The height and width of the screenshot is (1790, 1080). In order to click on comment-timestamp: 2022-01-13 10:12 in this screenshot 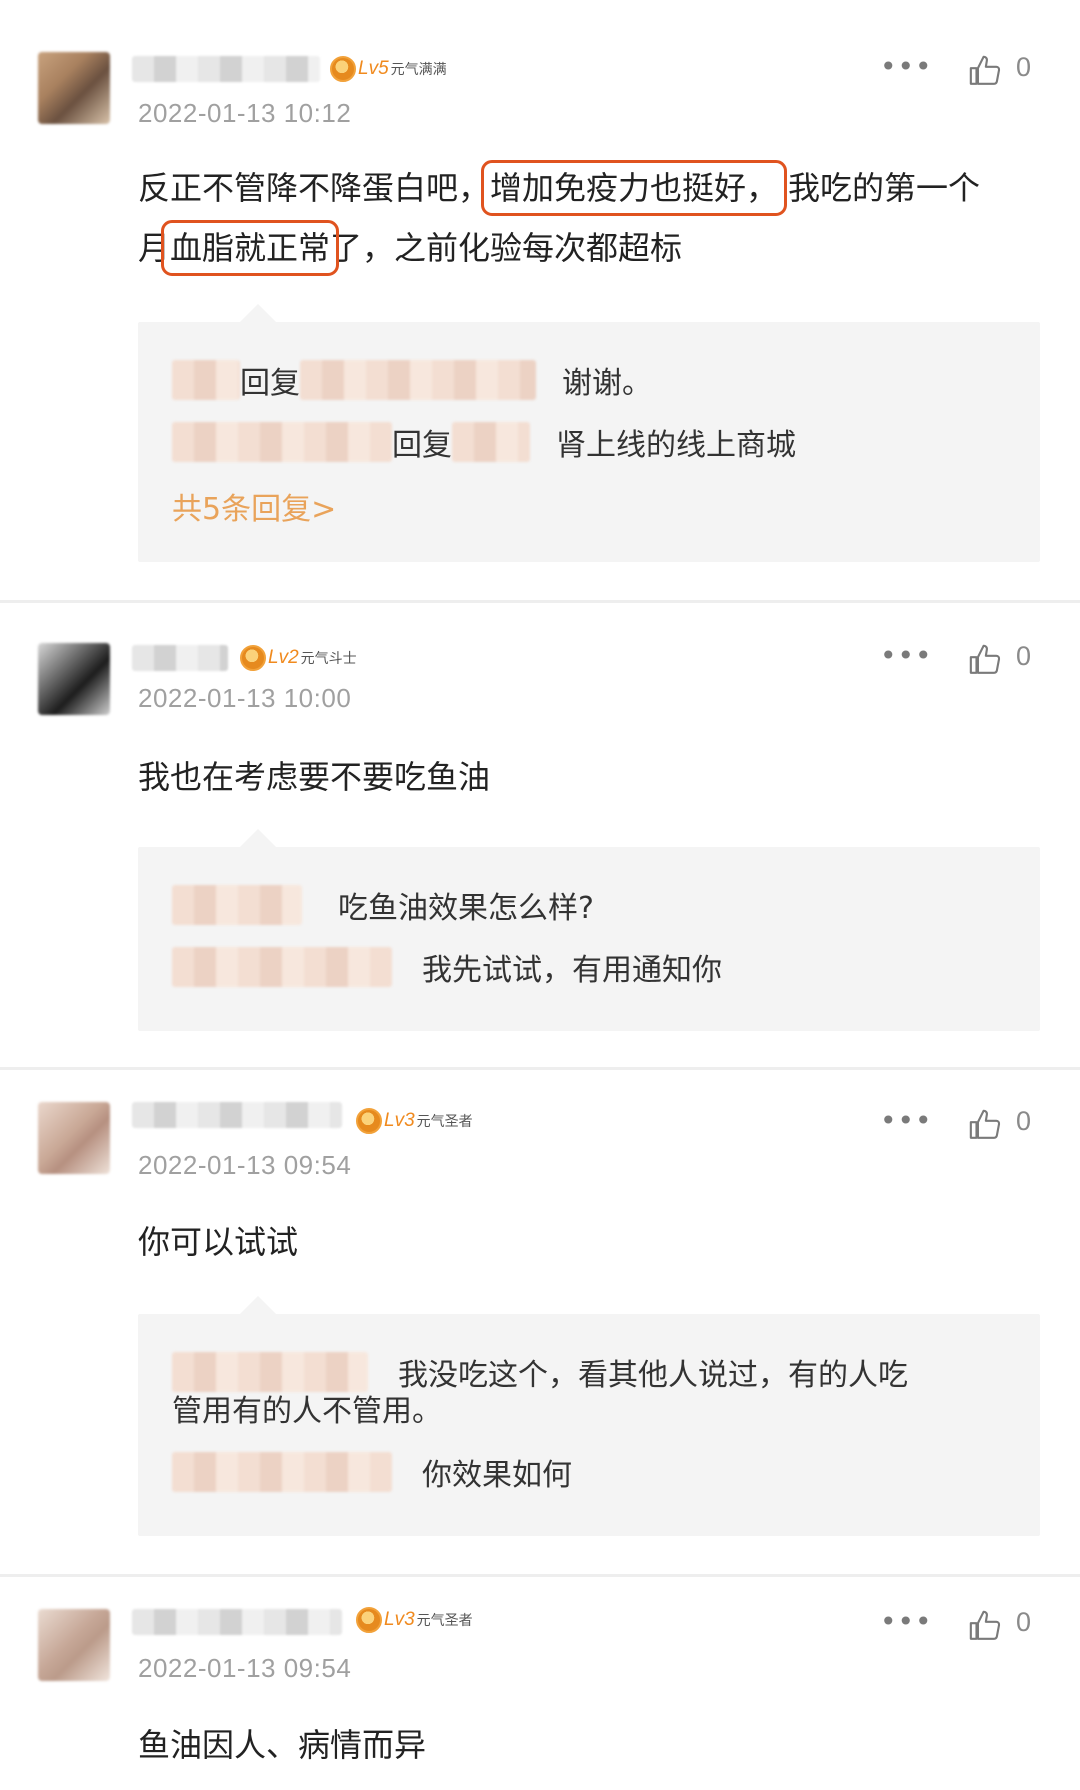, I will do `click(245, 113)`.